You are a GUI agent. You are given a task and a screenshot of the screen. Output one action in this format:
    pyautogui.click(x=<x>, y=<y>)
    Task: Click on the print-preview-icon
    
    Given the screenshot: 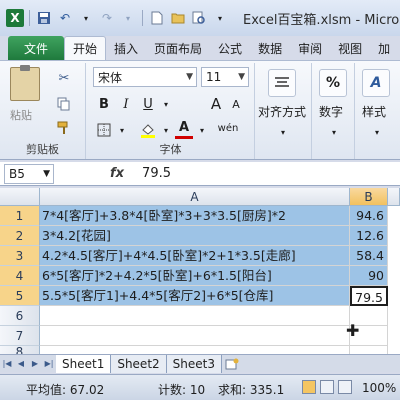 What is the action you would take?
    pyautogui.click(x=199, y=18)
    